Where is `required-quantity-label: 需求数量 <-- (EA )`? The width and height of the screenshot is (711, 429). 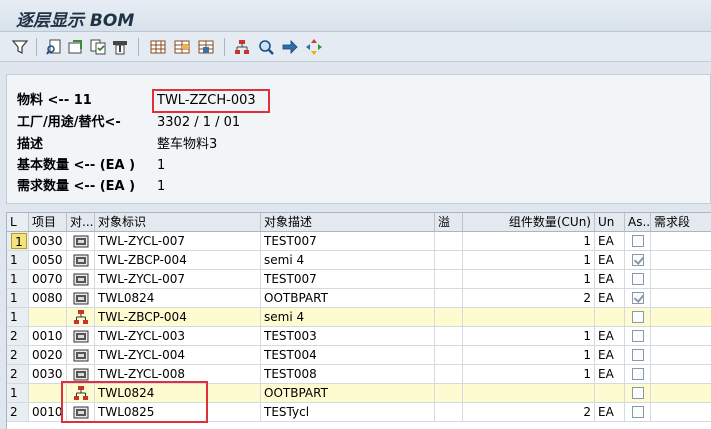 required-quantity-label: 需求数量 <-- (EA ) is located at coordinates (76, 186).